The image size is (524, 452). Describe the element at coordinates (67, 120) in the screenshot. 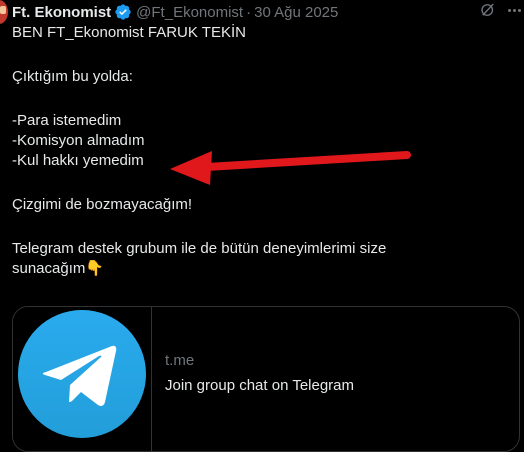

I see `tweet-line: -Para istemedim` at that location.